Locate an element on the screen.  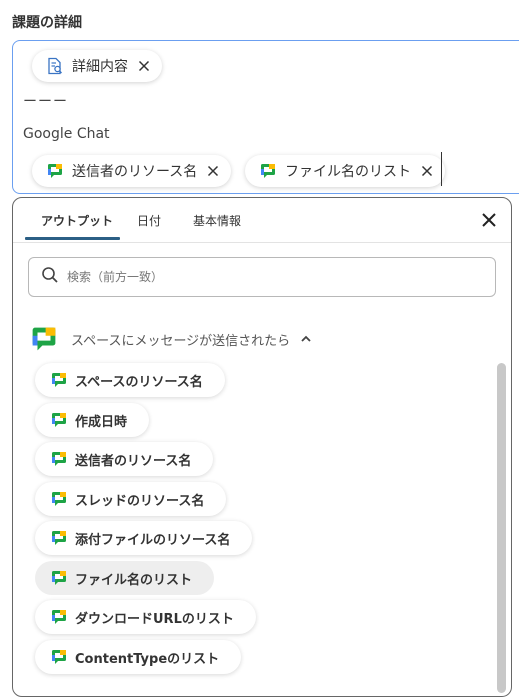
output-item: ContentTypeのリスト is located at coordinates (138, 657).